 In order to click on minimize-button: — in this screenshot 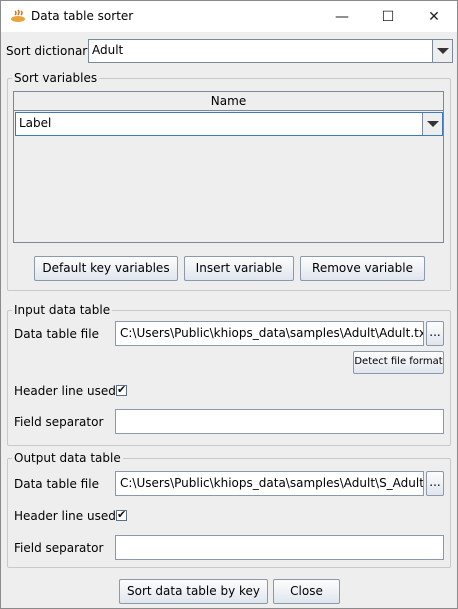, I will do `click(342, 16)`.